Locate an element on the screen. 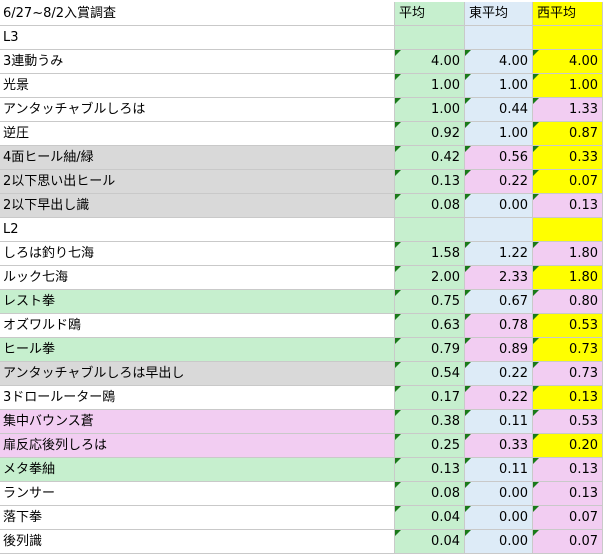 This screenshot has height=556, width=603. row-east-cell: 0.67 is located at coordinates (499, 302).